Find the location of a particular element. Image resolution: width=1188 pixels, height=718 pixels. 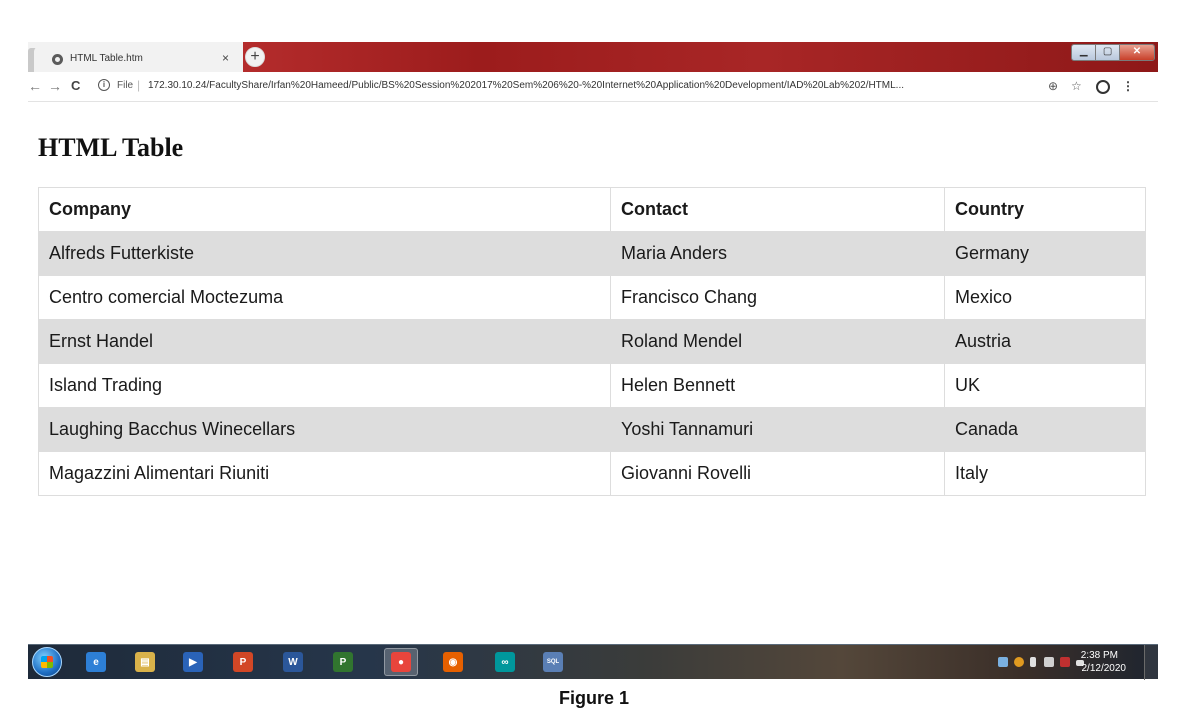

word-icon: W is located at coordinates (293, 662).